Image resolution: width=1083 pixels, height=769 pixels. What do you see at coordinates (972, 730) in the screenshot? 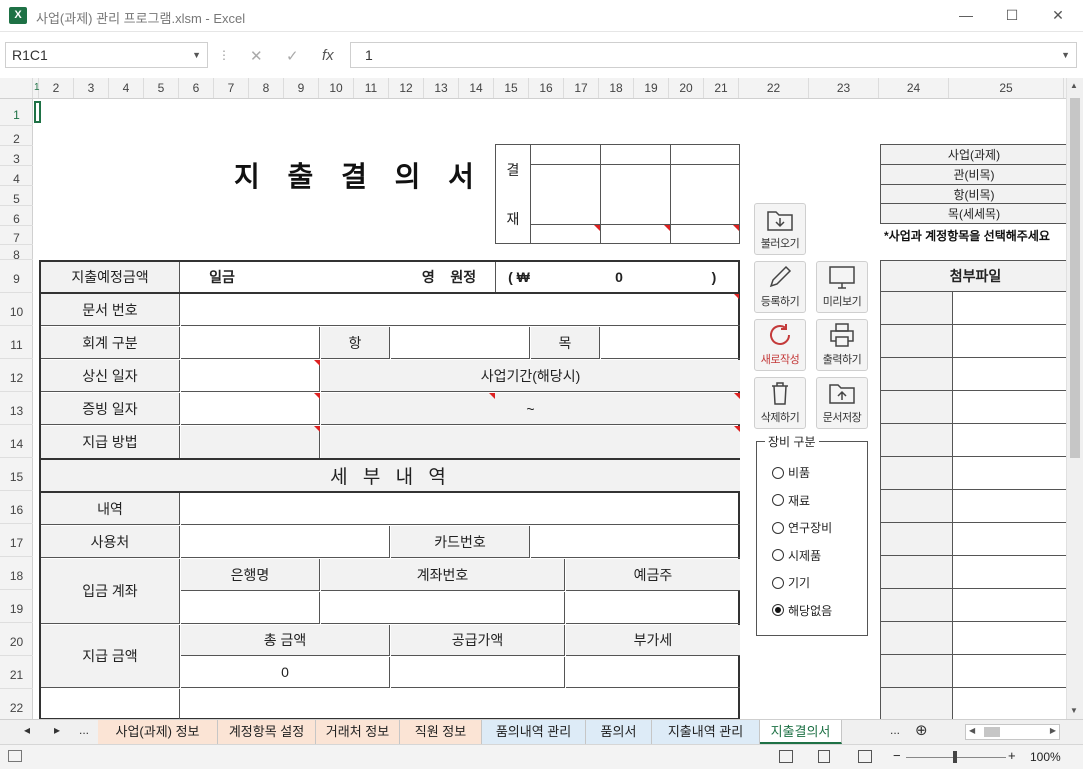
I see `scroll-left-icon: ◀` at bounding box center [972, 730].